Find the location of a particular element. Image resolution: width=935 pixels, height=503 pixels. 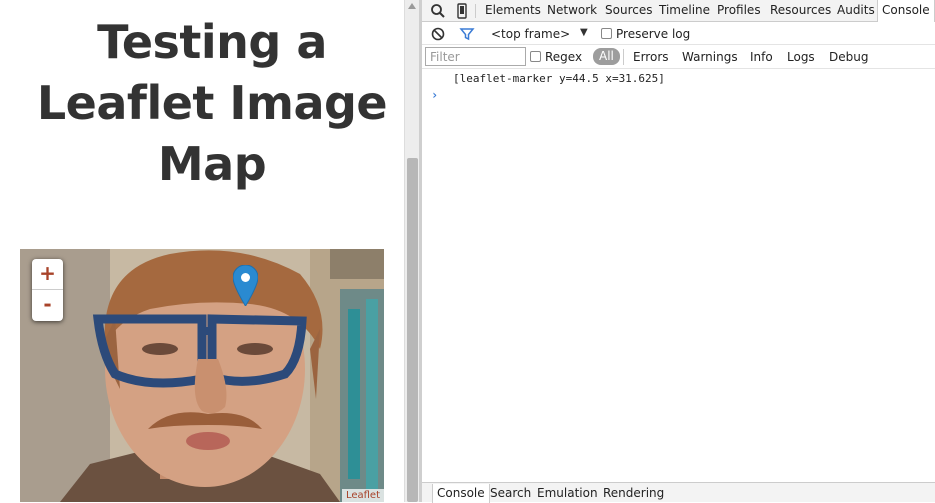

drawer-tab-emulation: Emulation is located at coordinates (567, 493).